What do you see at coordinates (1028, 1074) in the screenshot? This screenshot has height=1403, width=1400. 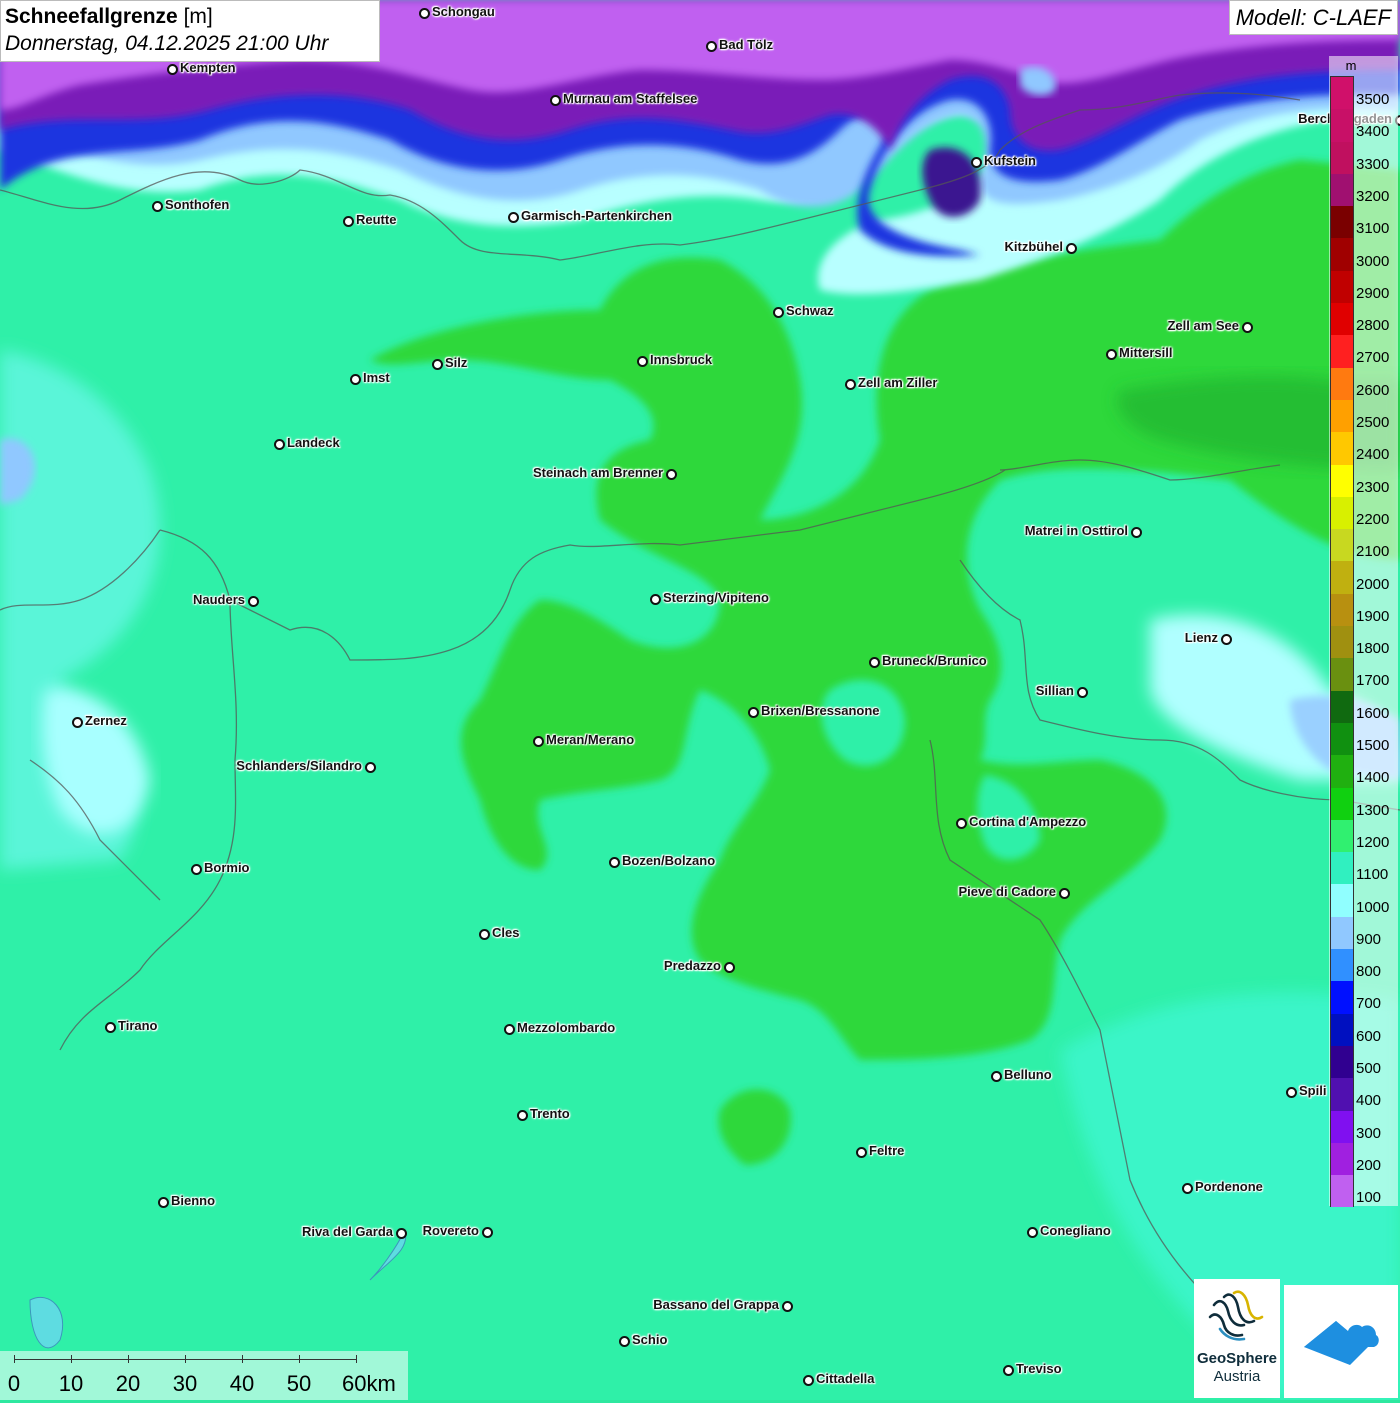 I see `city-label-belluno: Belluno` at bounding box center [1028, 1074].